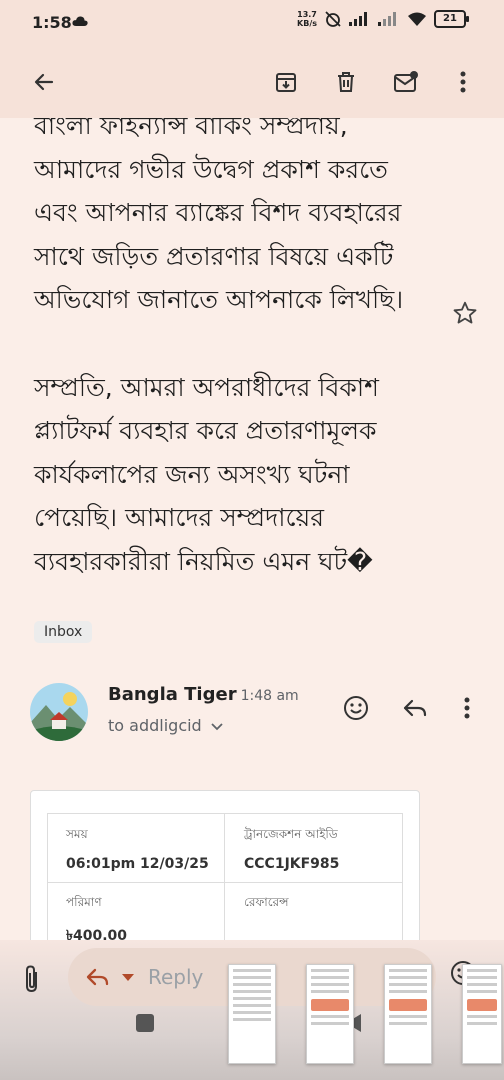  I want to click on recents-square-icon, so click(145, 1023).